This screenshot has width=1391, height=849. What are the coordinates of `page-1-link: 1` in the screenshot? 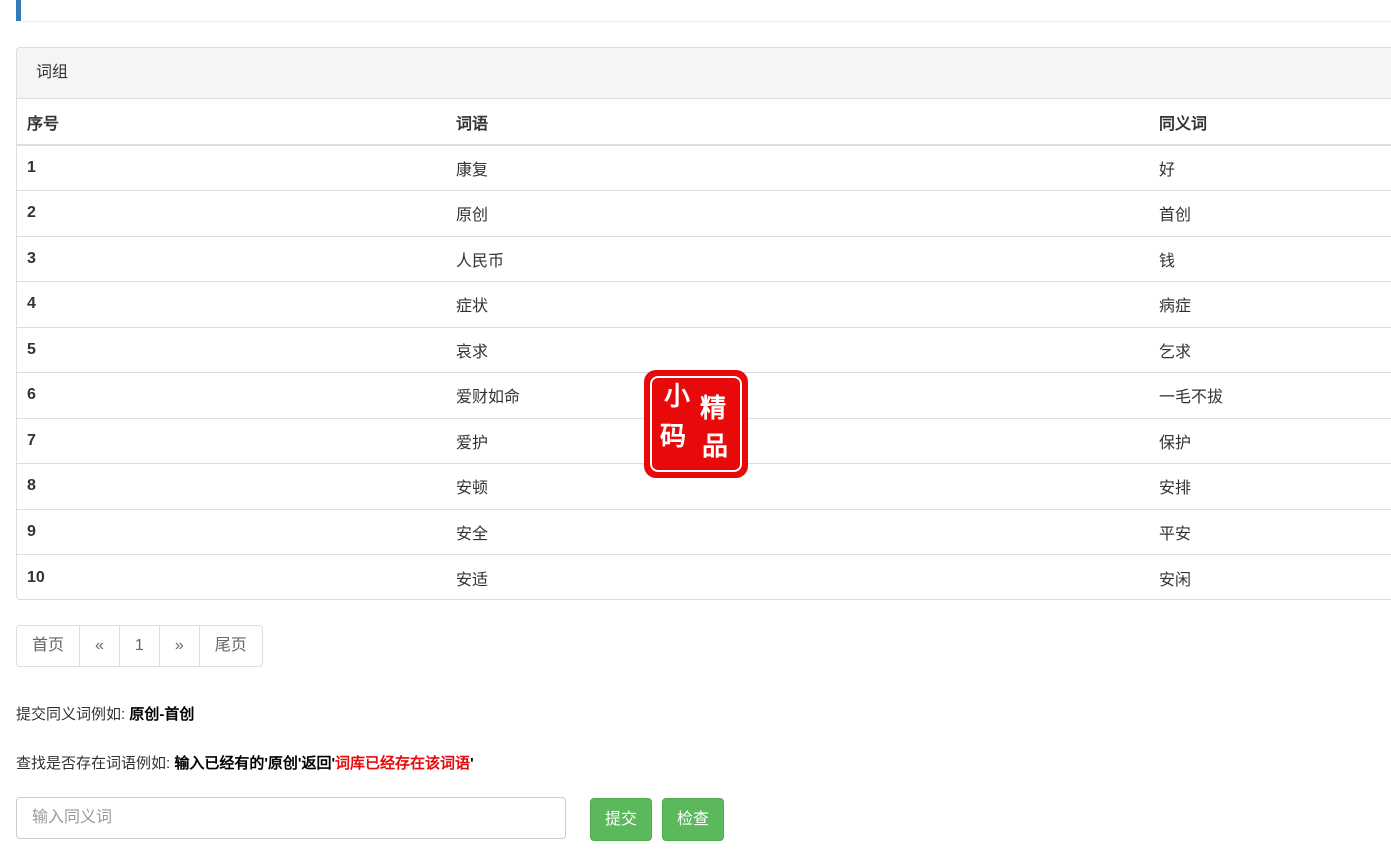 It's located at (138, 646).